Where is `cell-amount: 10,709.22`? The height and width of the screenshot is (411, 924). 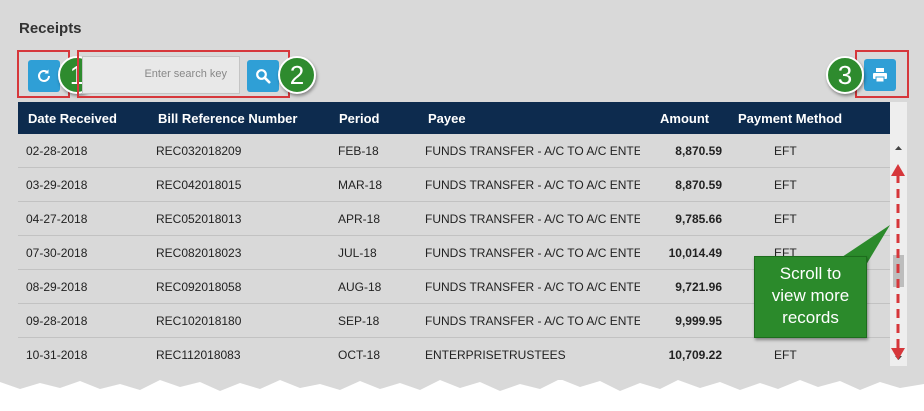 cell-amount: 10,709.22 is located at coordinates (695, 355).